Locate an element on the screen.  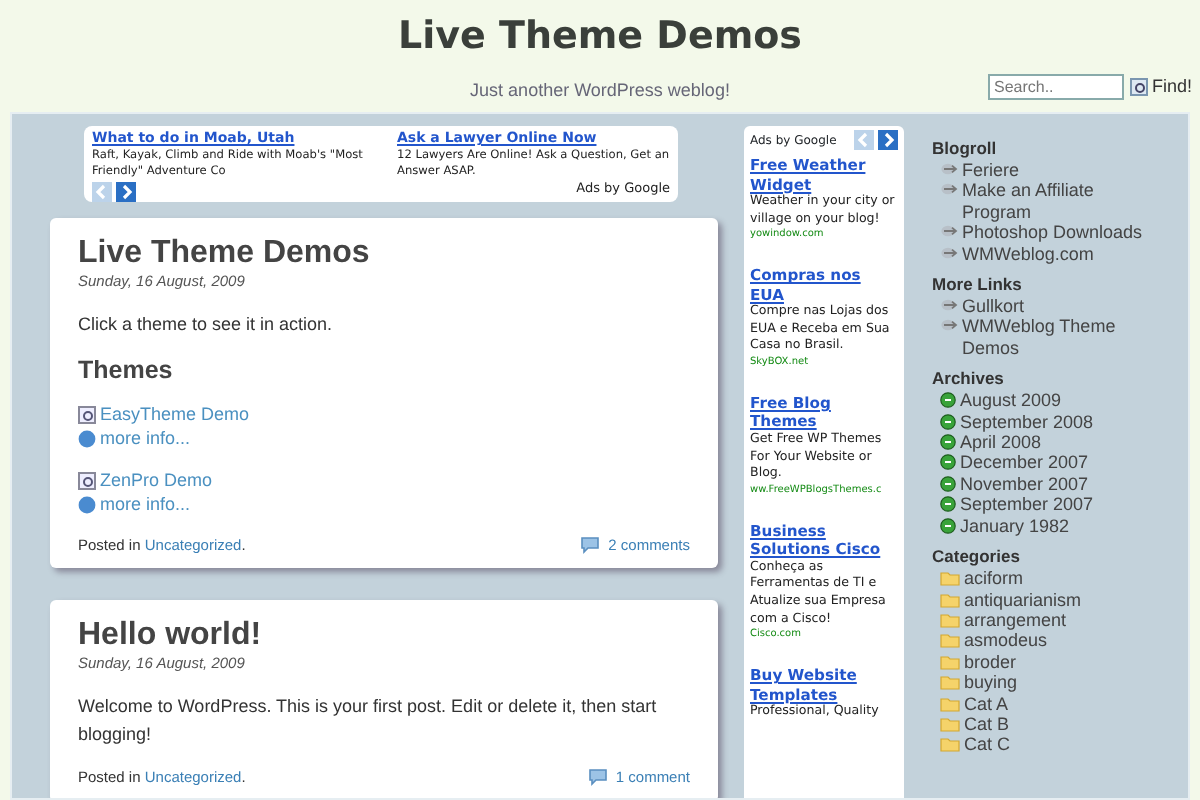
sidebar-link: Feriere is located at coordinates (1049, 170).